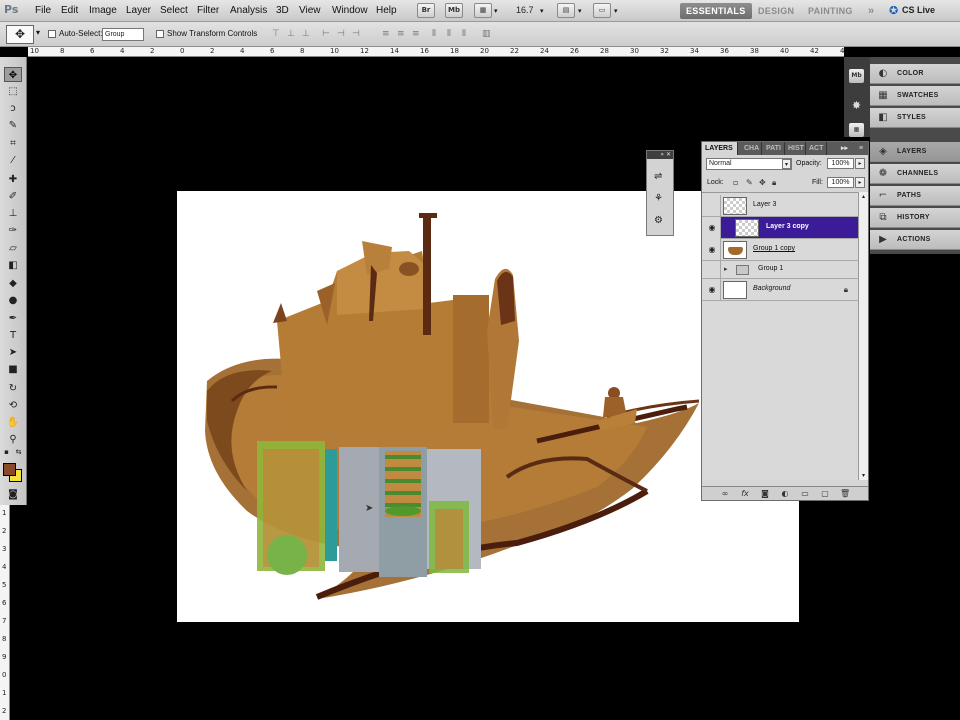  Describe the element at coordinates (871, 11) in the screenshot. I see `more-workspaces-button: »` at that location.